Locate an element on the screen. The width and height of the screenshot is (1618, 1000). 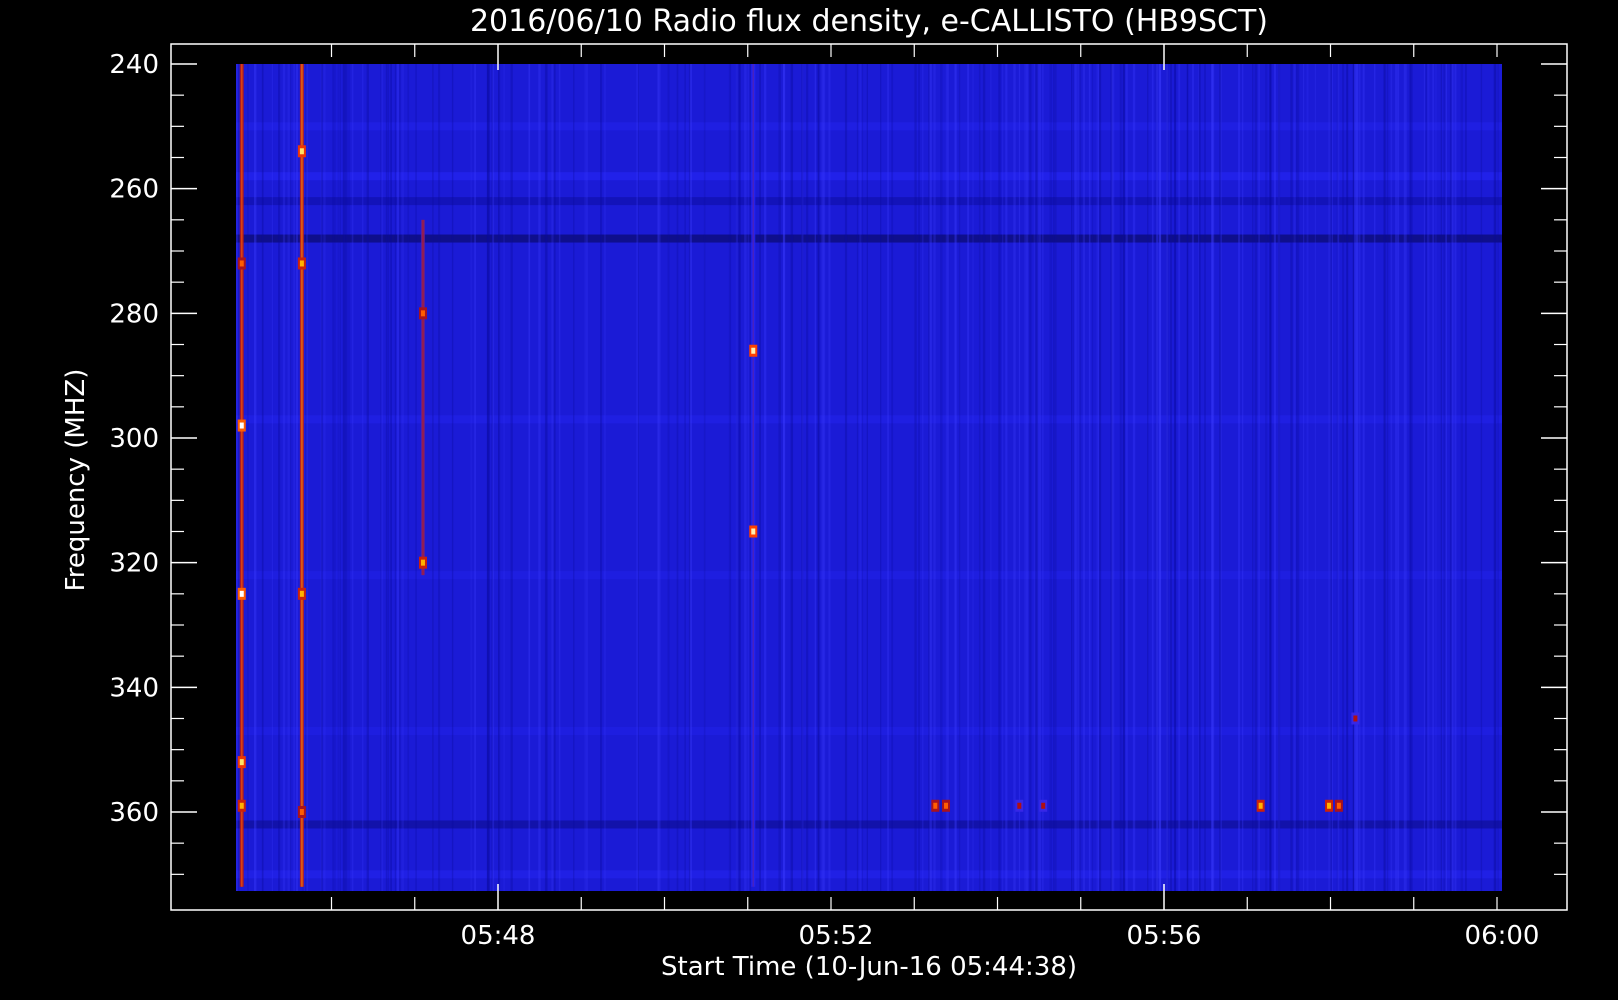
x-tick-label: 05:56 is located at coordinates (1164, 936).